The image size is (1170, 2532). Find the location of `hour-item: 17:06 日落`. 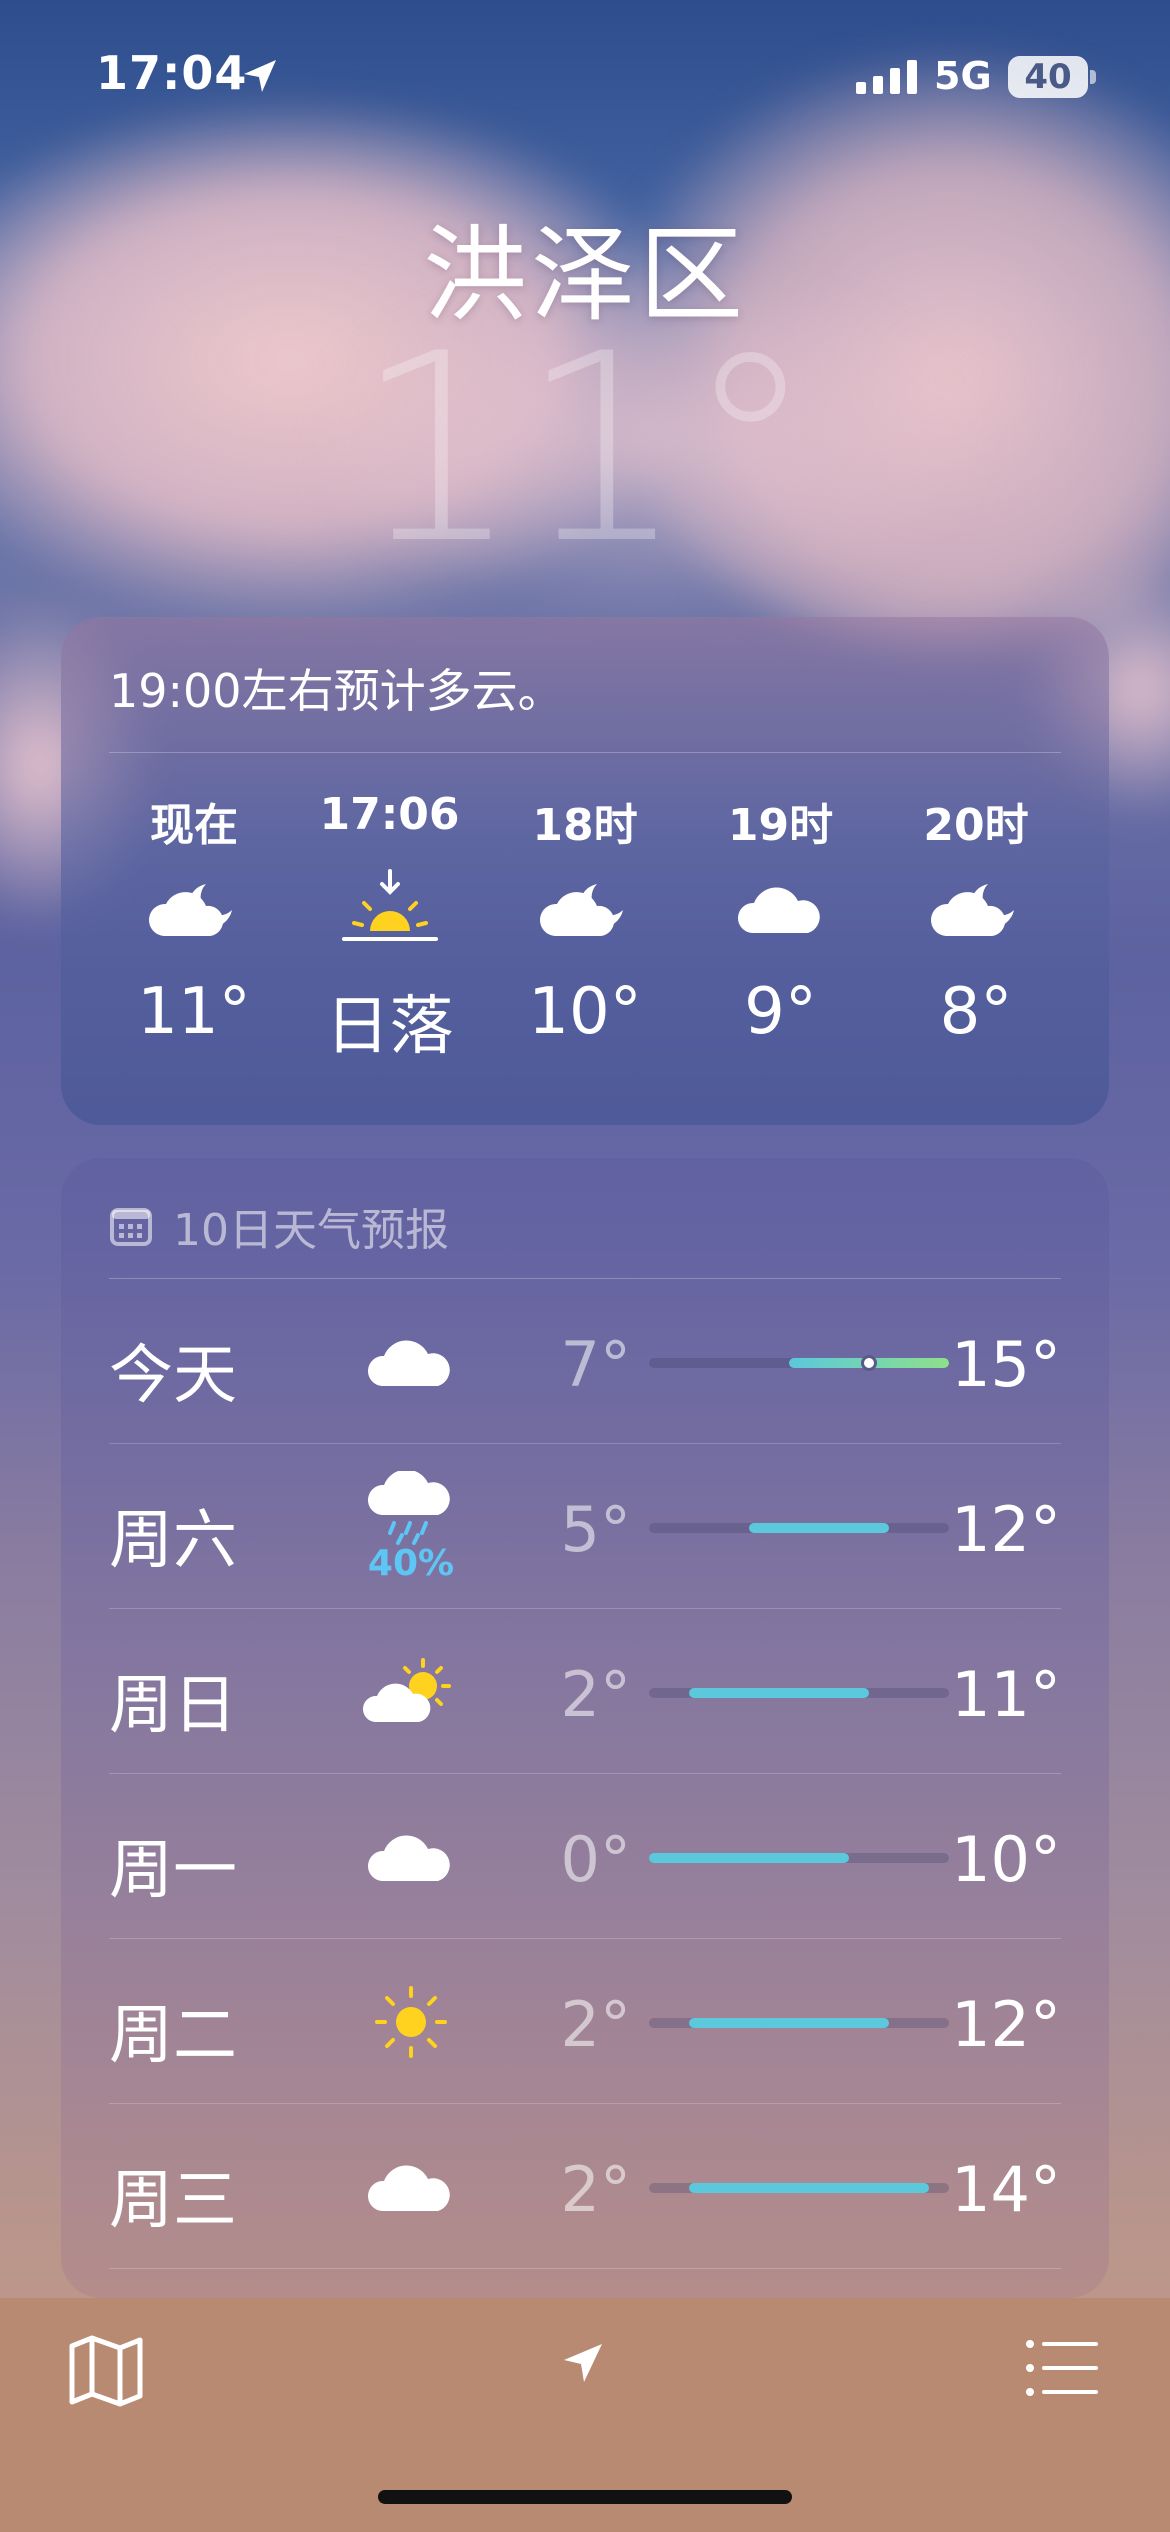

hour-item: 17:06 日落 is located at coordinates (390, 928).